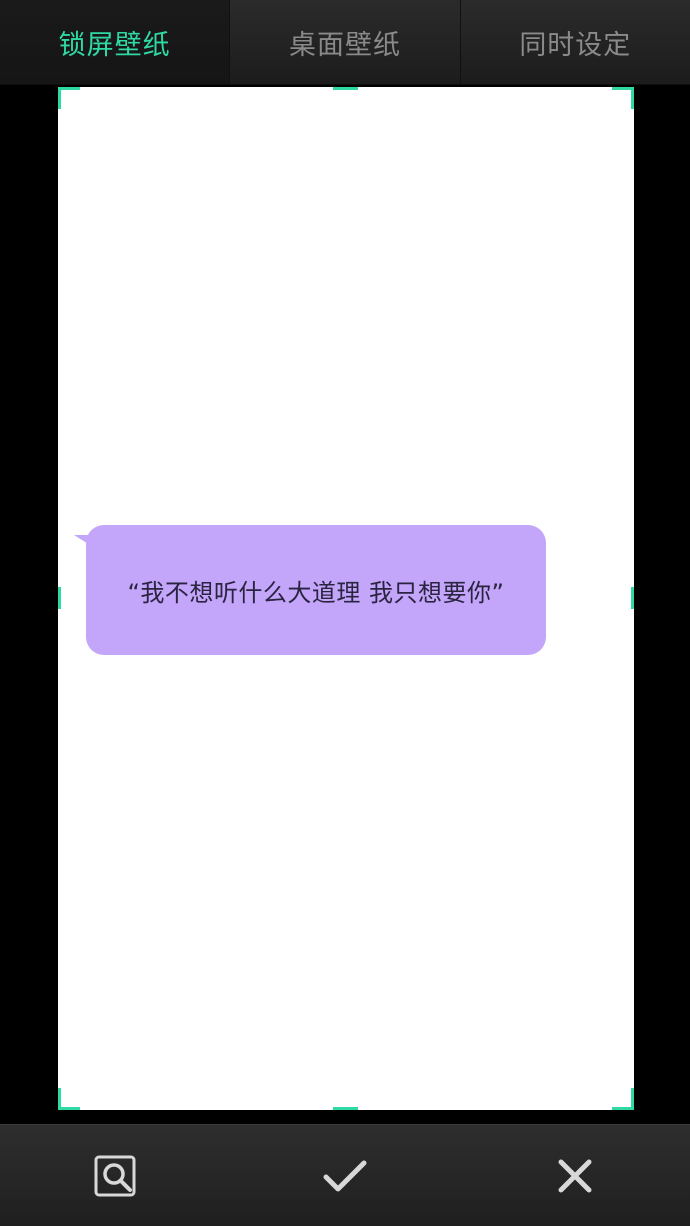  I want to click on bottom-toolbar, so click(345, 1175).